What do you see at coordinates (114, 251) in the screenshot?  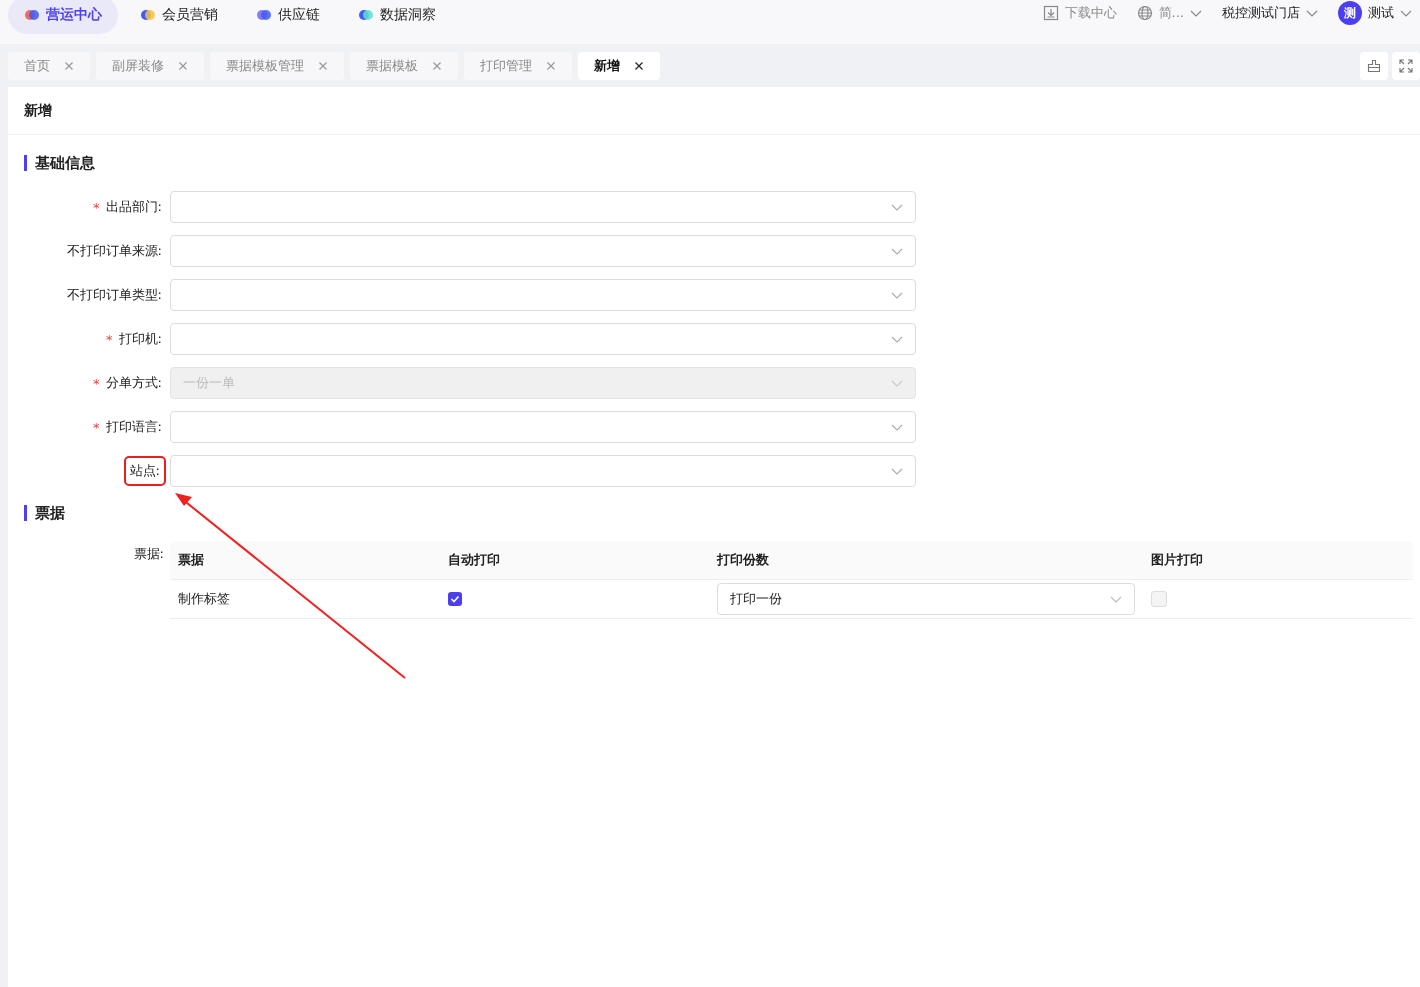 I see `field-label: 不打印订单来源:` at bounding box center [114, 251].